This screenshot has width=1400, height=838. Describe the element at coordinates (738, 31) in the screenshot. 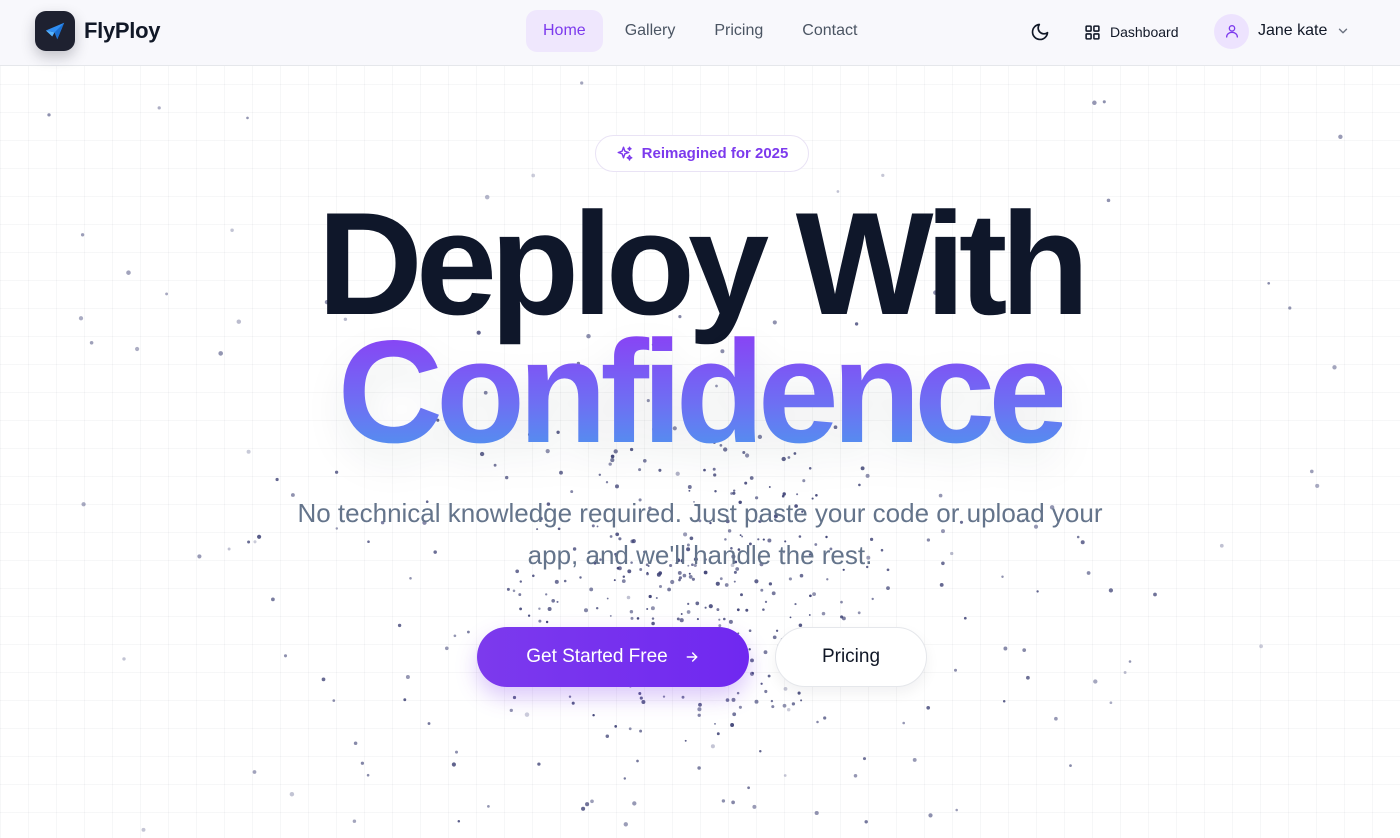

I see `nav-pricing: Pricing` at that location.